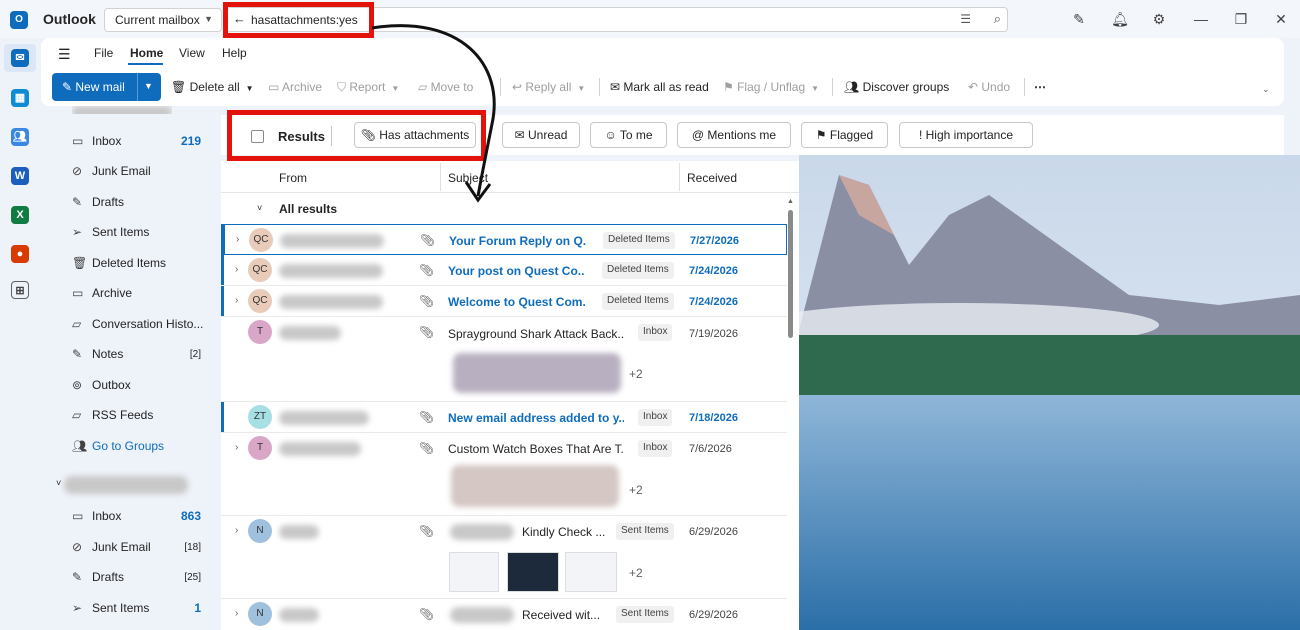 Image resolution: width=1300 pixels, height=630 pixels. I want to click on close-icon: ✕, so click(1281, 20).